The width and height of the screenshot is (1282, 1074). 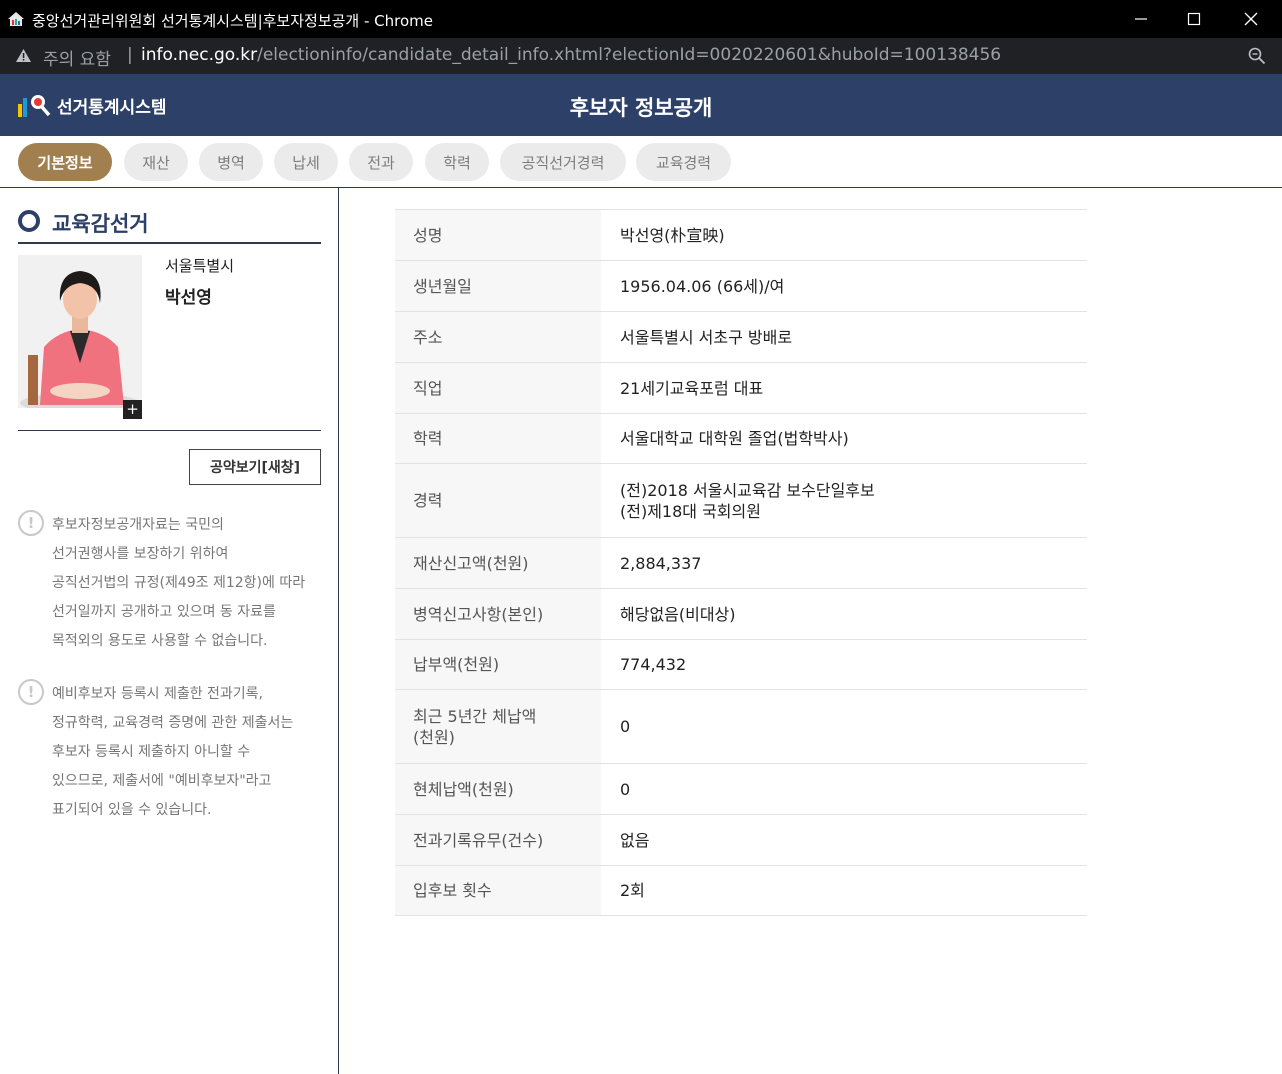 What do you see at coordinates (23, 55) in the screenshot?
I see `warning-triangle-icon` at bounding box center [23, 55].